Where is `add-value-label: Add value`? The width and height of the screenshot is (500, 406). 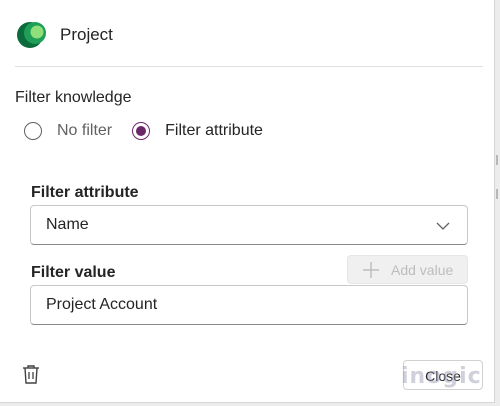 add-value-label: Add value is located at coordinates (422, 269).